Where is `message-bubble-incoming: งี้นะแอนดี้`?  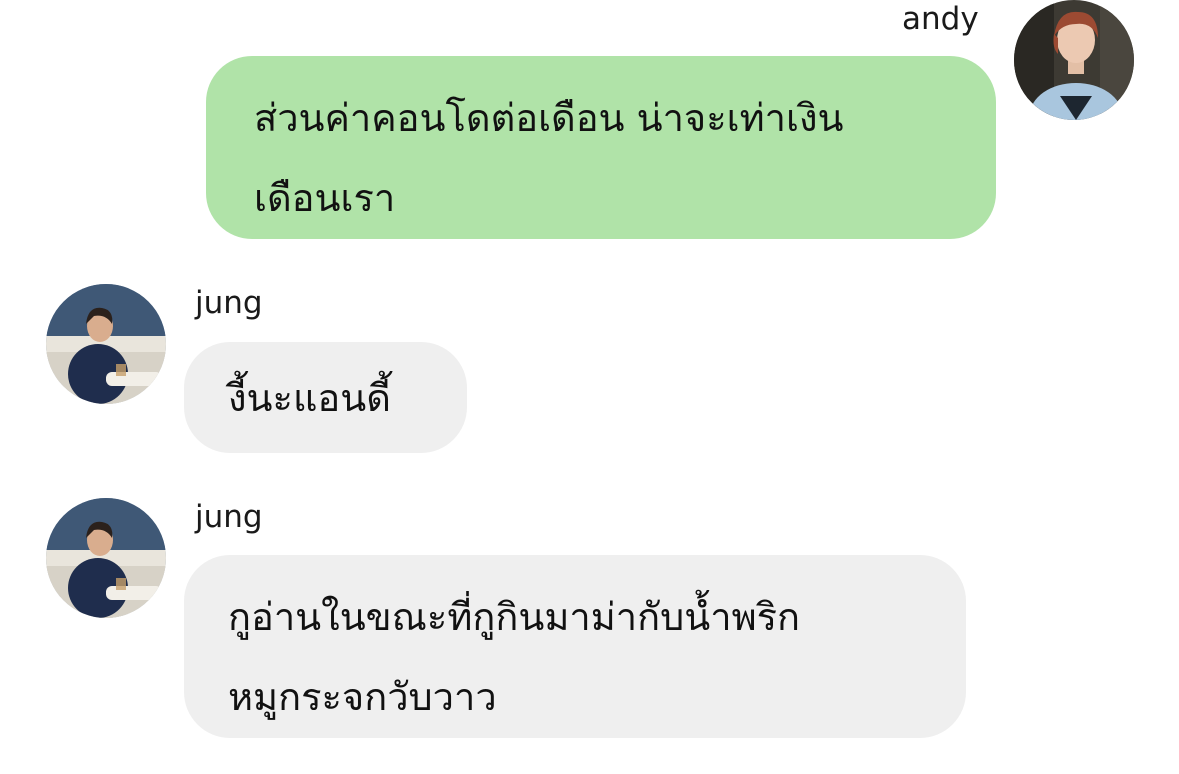
message-bubble-incoming: งี้นะแอนดี้ is located at coordinates (325, 397).